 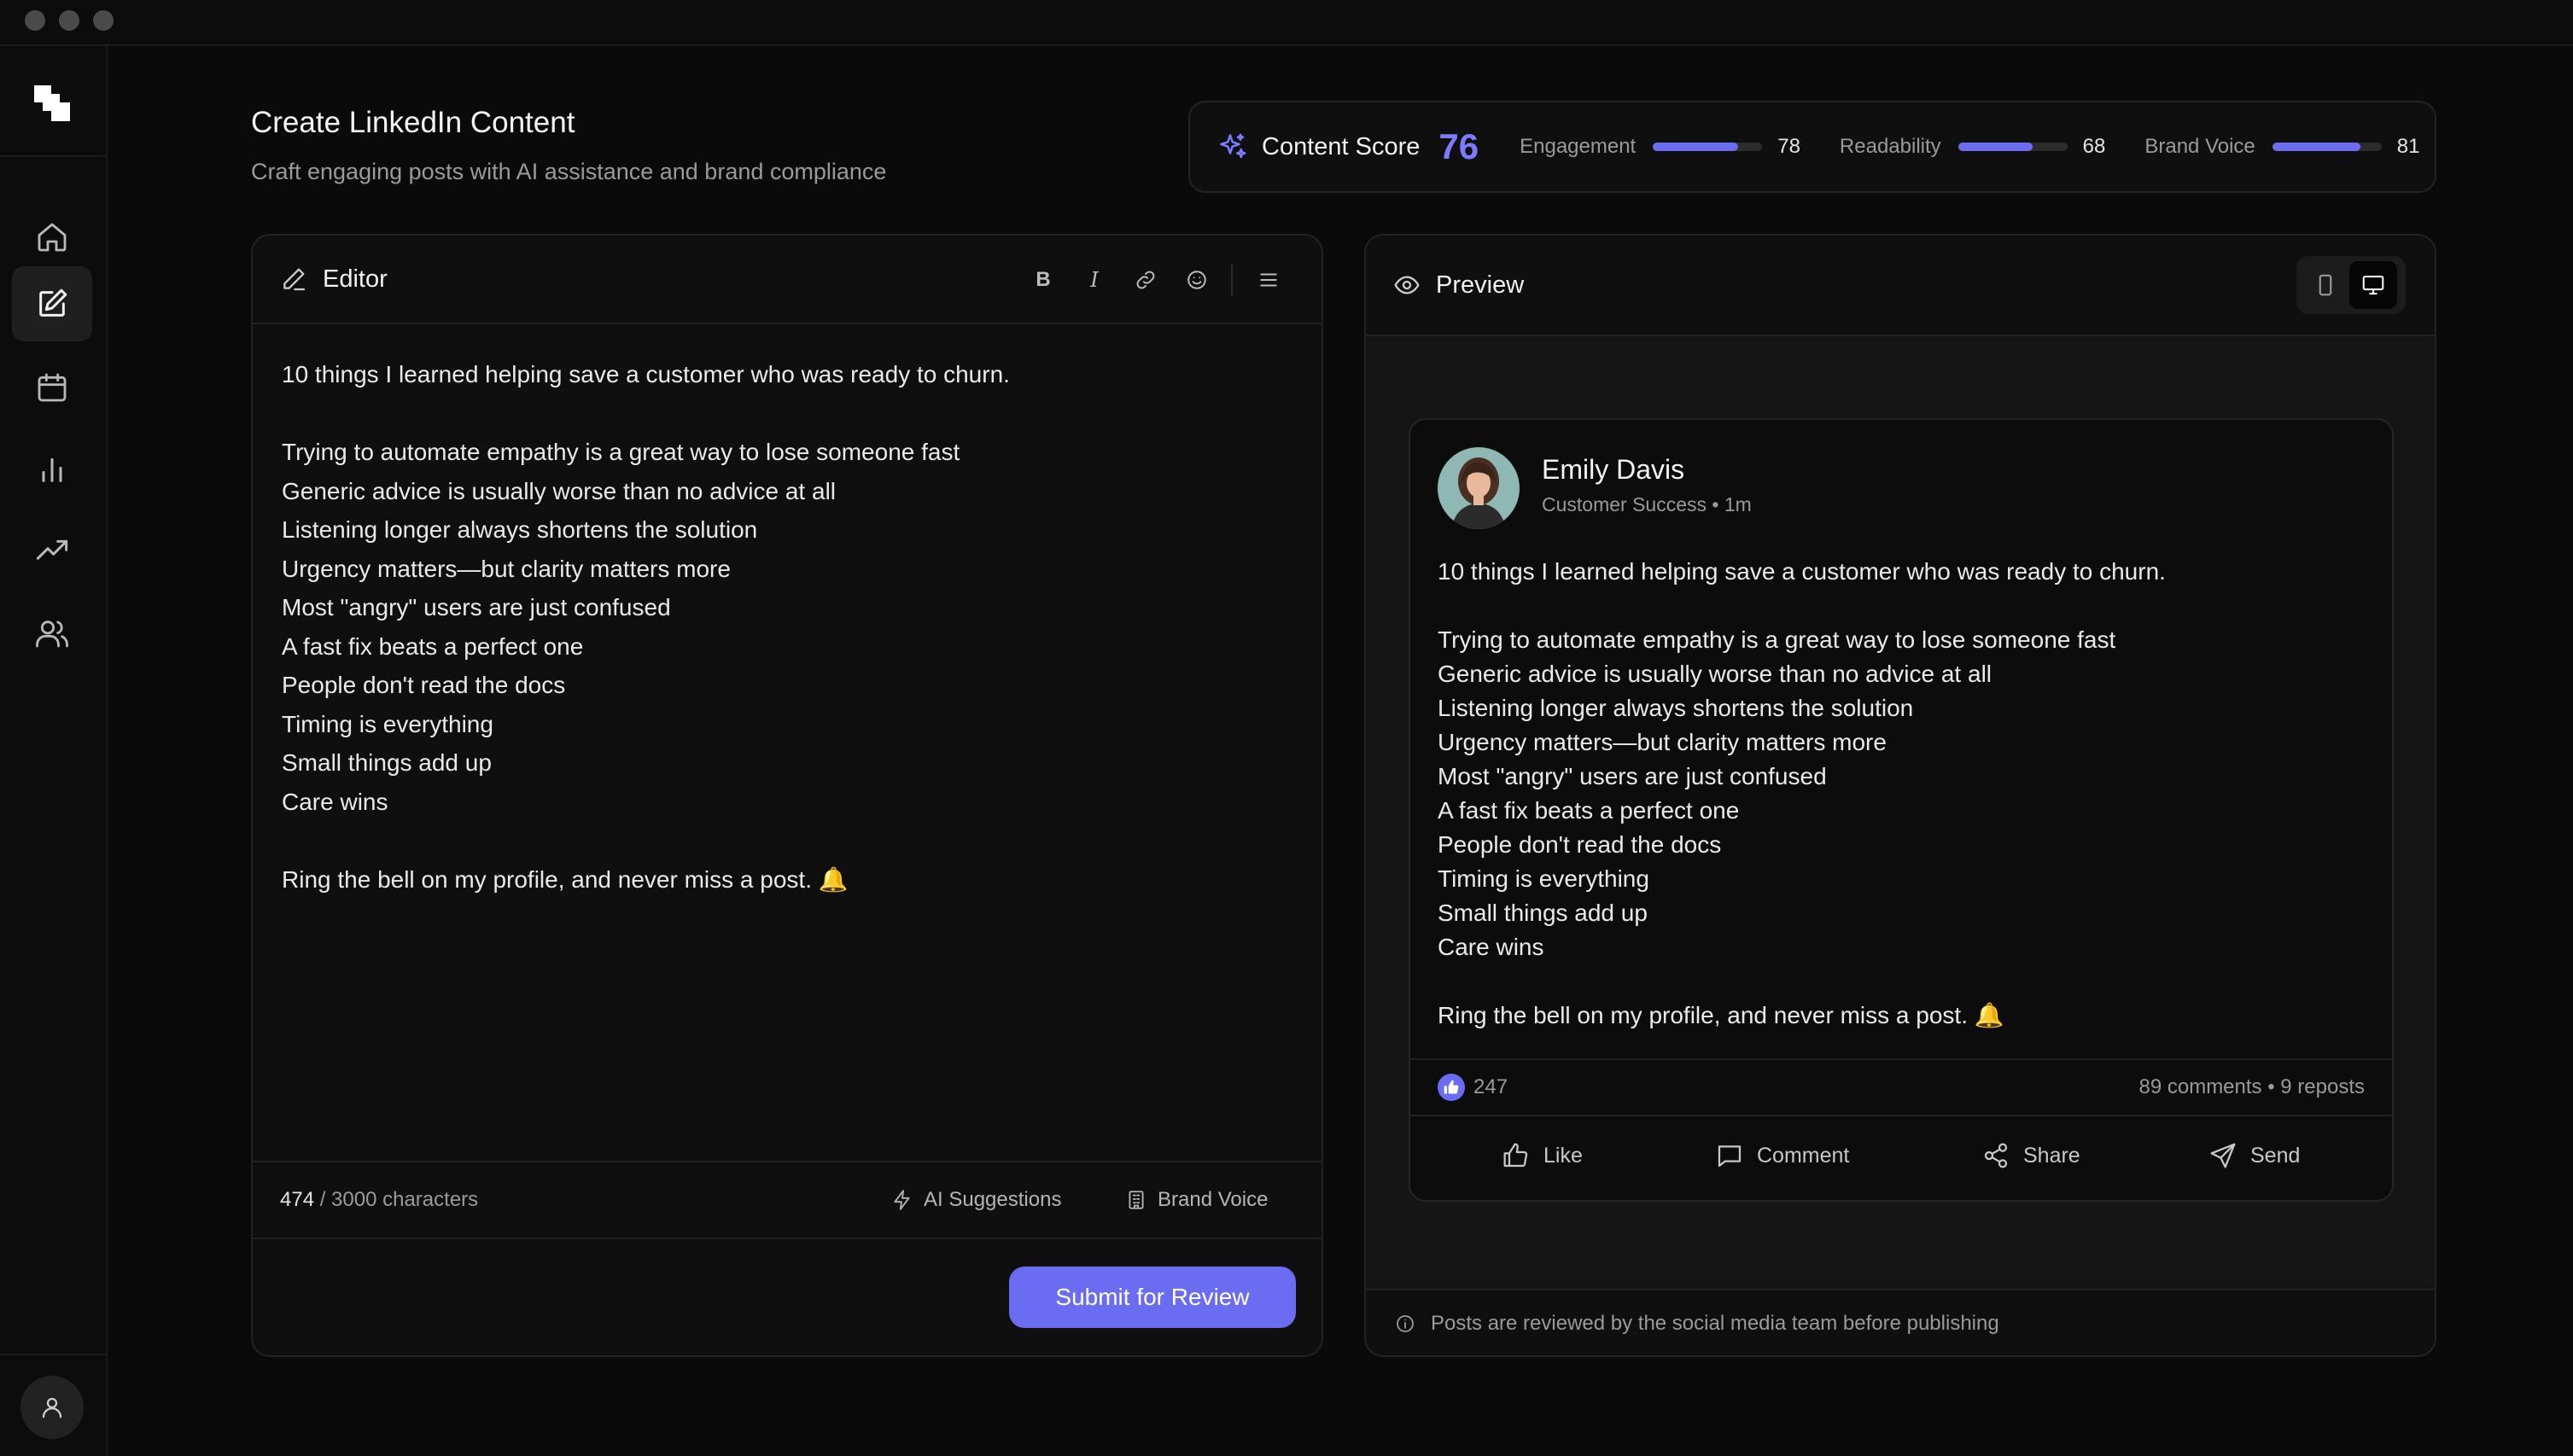 I want to click on preview-title: Preview, so click(x=1480, y=285).